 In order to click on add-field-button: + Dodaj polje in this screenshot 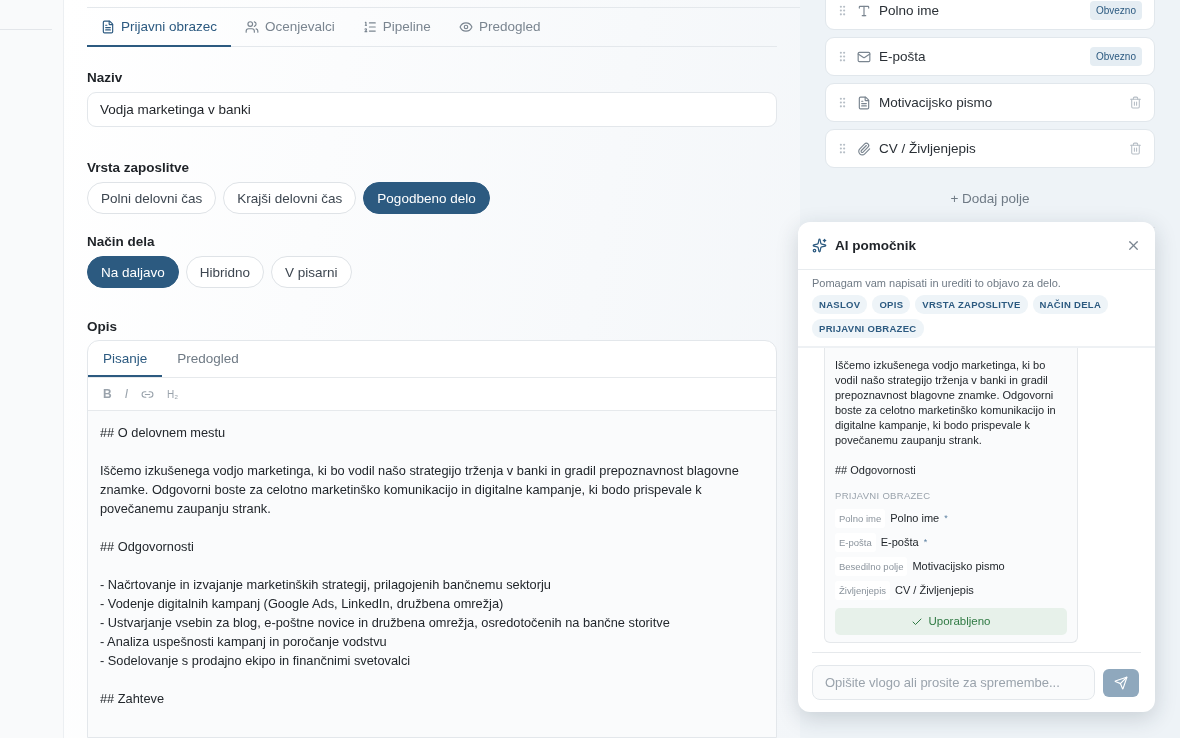, I will do `click(990, 197)`.